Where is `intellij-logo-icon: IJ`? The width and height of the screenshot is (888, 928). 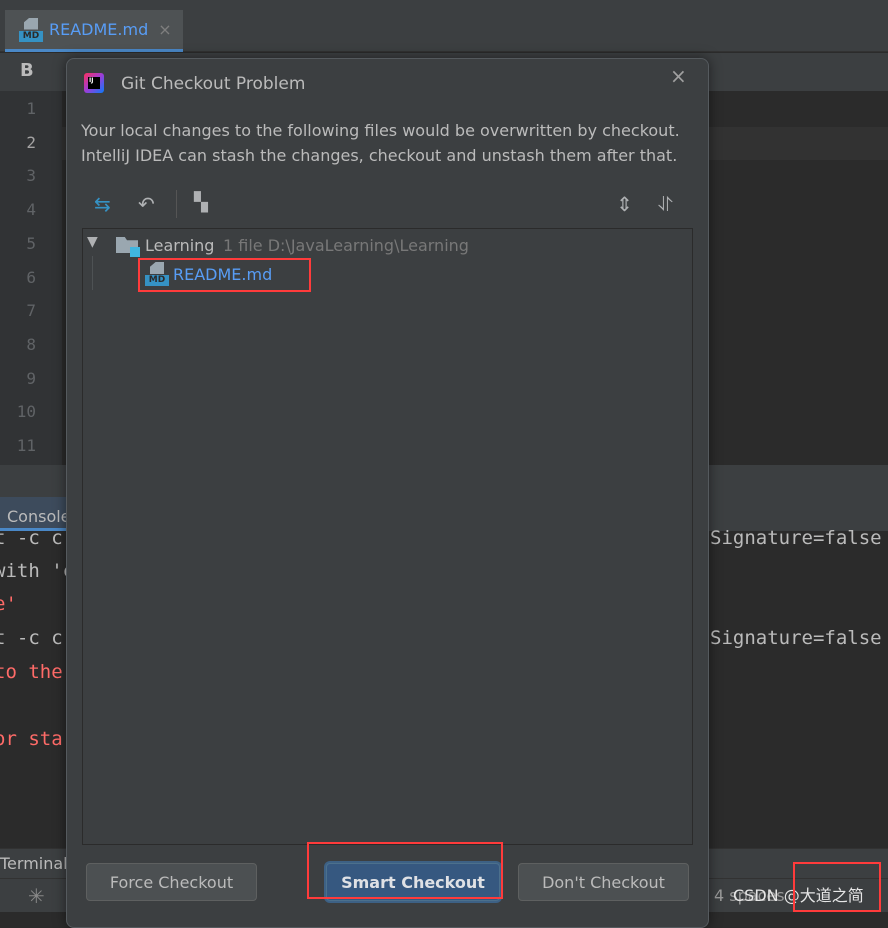 intellij-logo-icon: IJ is located at coordinates (94, 83).